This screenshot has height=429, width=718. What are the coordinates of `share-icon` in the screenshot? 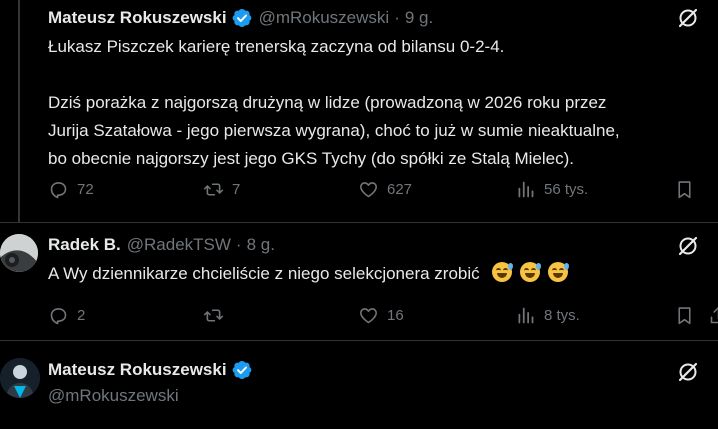 It's located at (713, 315).